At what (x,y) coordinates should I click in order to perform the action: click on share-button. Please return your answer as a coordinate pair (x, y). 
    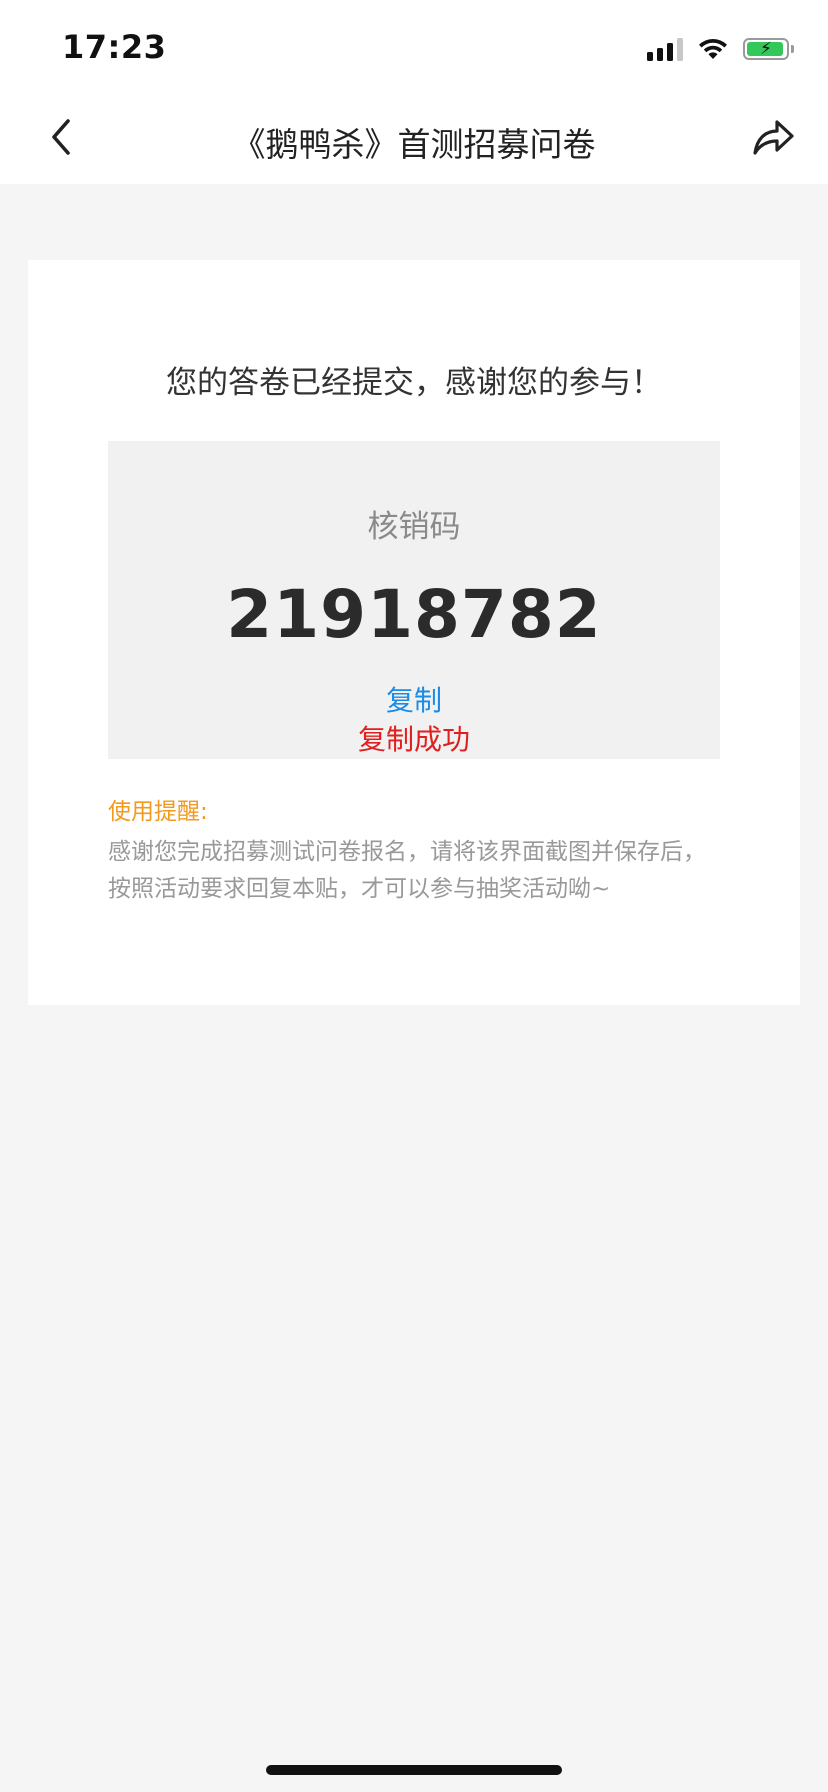
    Looking at the image, I should click on (773, 137).